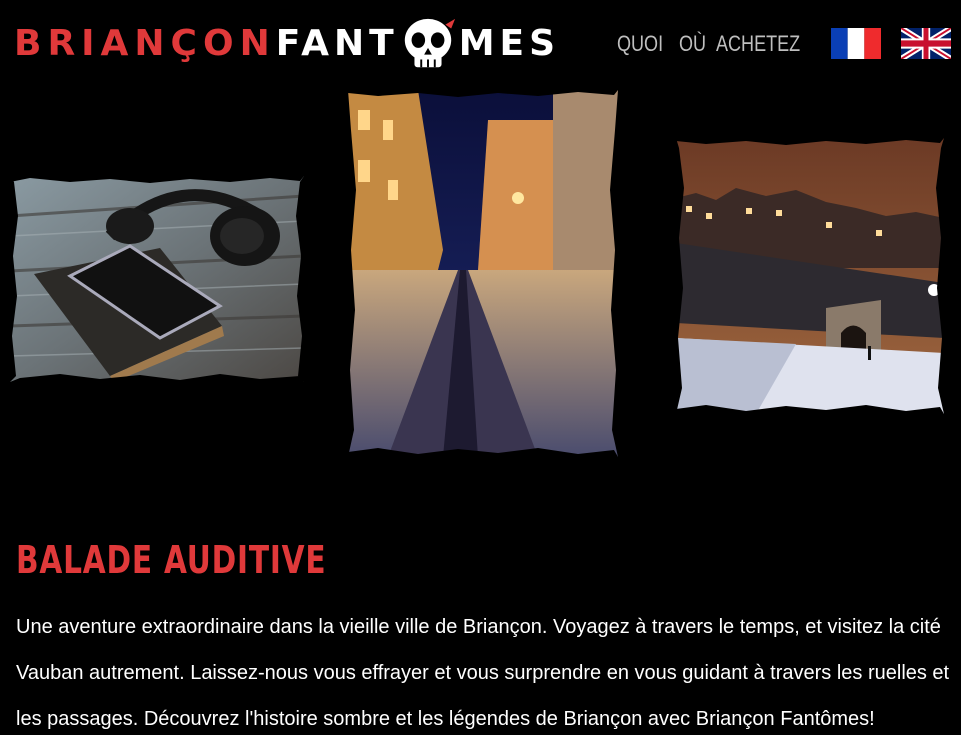  What do you see at coordinates (640, 44) in the screenshot?
I see `nav-link-quoi: QUOI` at bounding box center [640, 44].